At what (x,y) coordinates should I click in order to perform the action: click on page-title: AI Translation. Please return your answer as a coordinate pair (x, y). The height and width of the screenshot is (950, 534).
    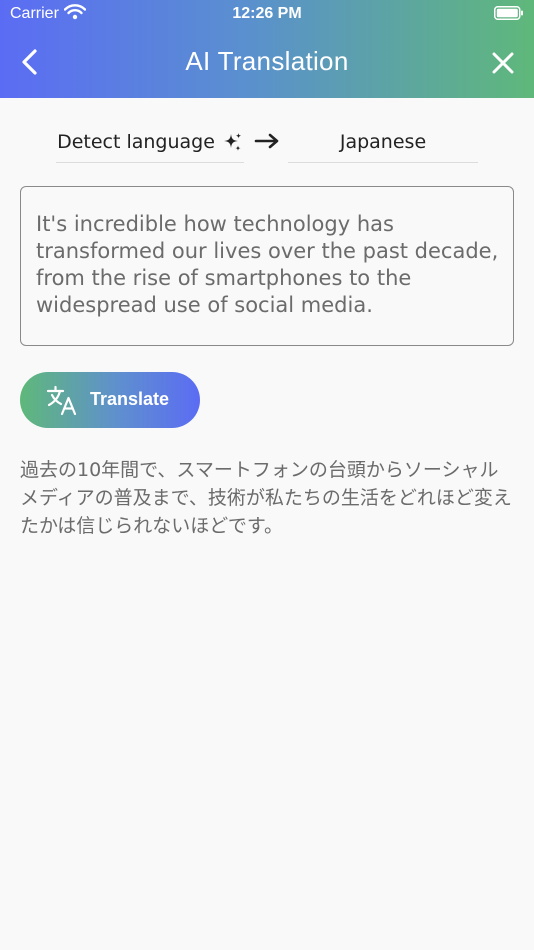
    Looking at the image, I should click on (267, 61).